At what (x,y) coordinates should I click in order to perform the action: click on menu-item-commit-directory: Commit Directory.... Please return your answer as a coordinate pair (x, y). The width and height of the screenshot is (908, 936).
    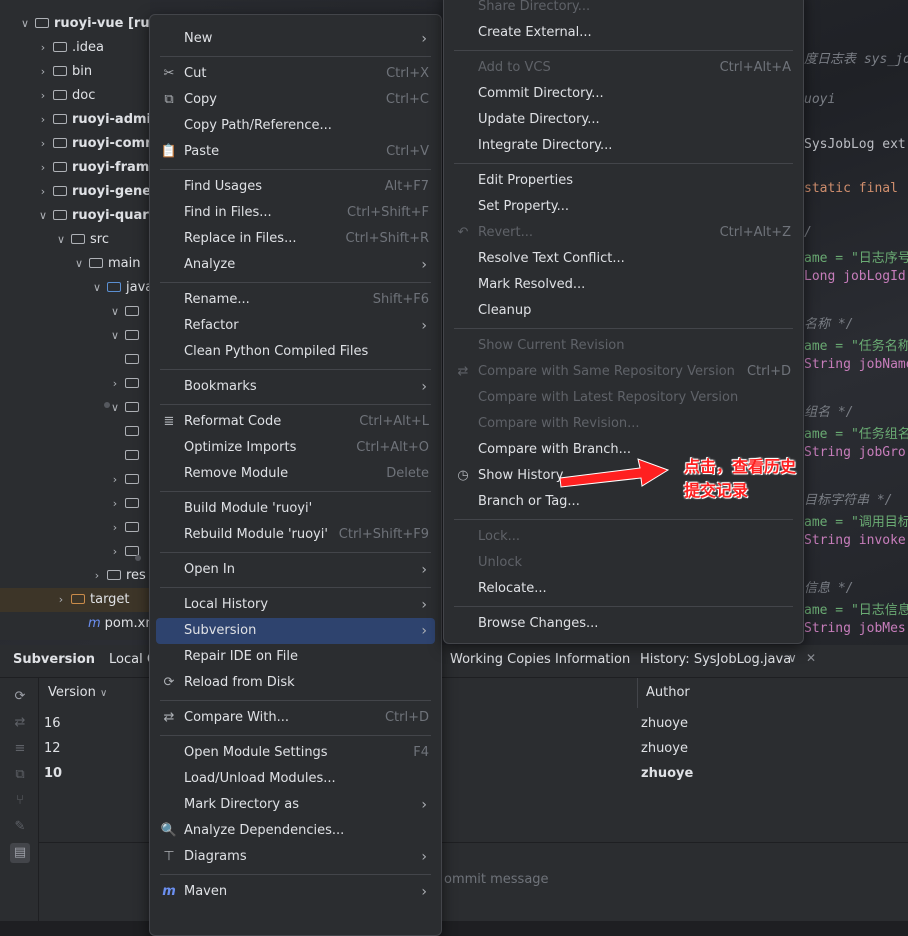
    Looking at the image, I should click on (623, 94).